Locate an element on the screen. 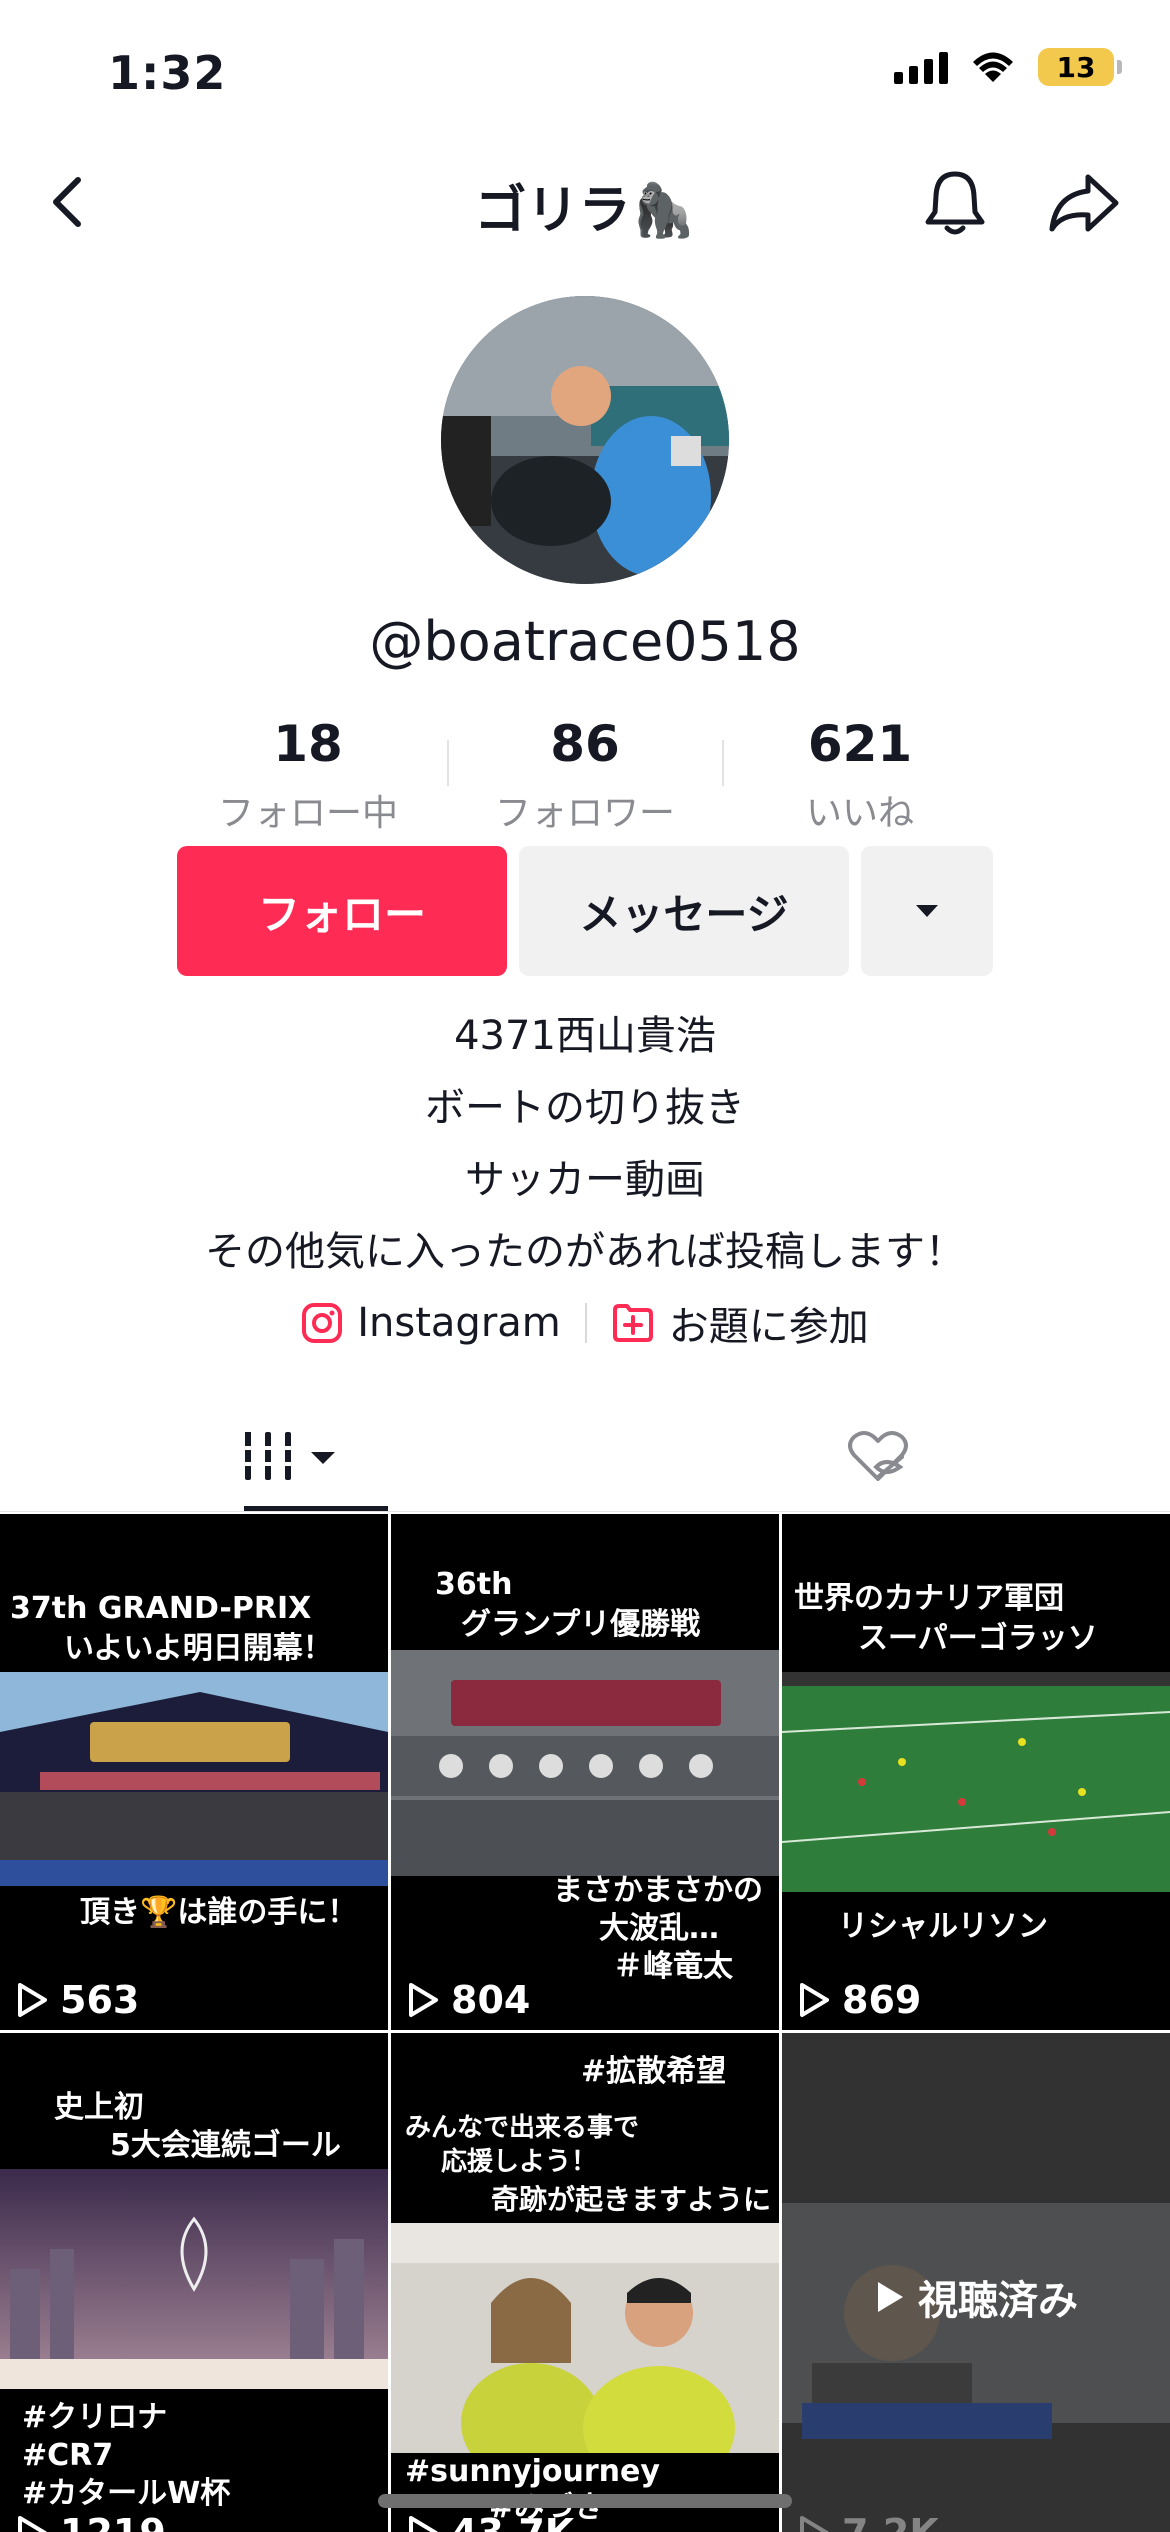  video-caption-top: 37th GRAND-PRIX is located at coordinates (161, 1608).